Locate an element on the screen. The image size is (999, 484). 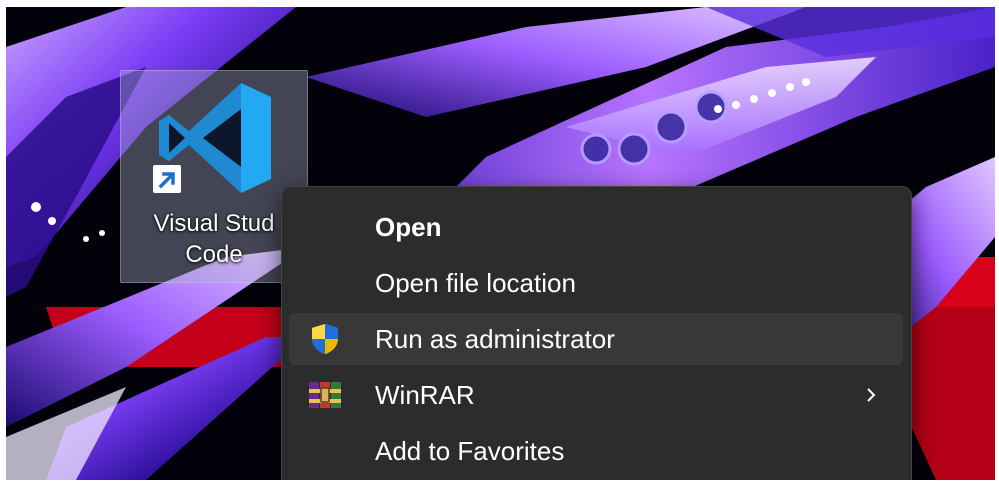
desktop-icon-label-line1: Visual Stud is located at coordinates (214, 223).